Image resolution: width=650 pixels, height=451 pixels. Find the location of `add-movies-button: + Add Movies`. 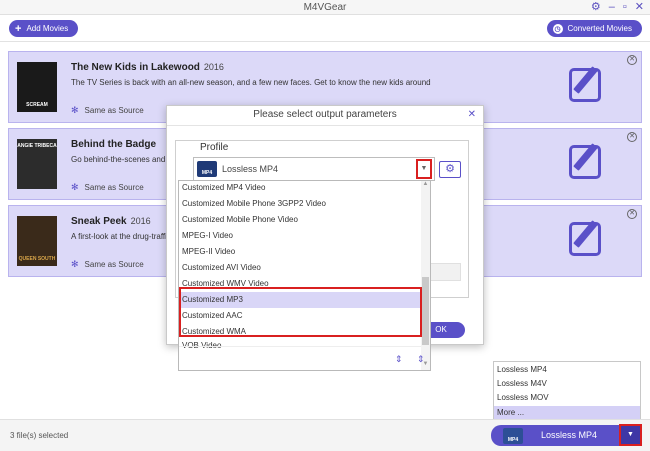

add-movies-button: + Add Movies is located at coordinates (44, 28).